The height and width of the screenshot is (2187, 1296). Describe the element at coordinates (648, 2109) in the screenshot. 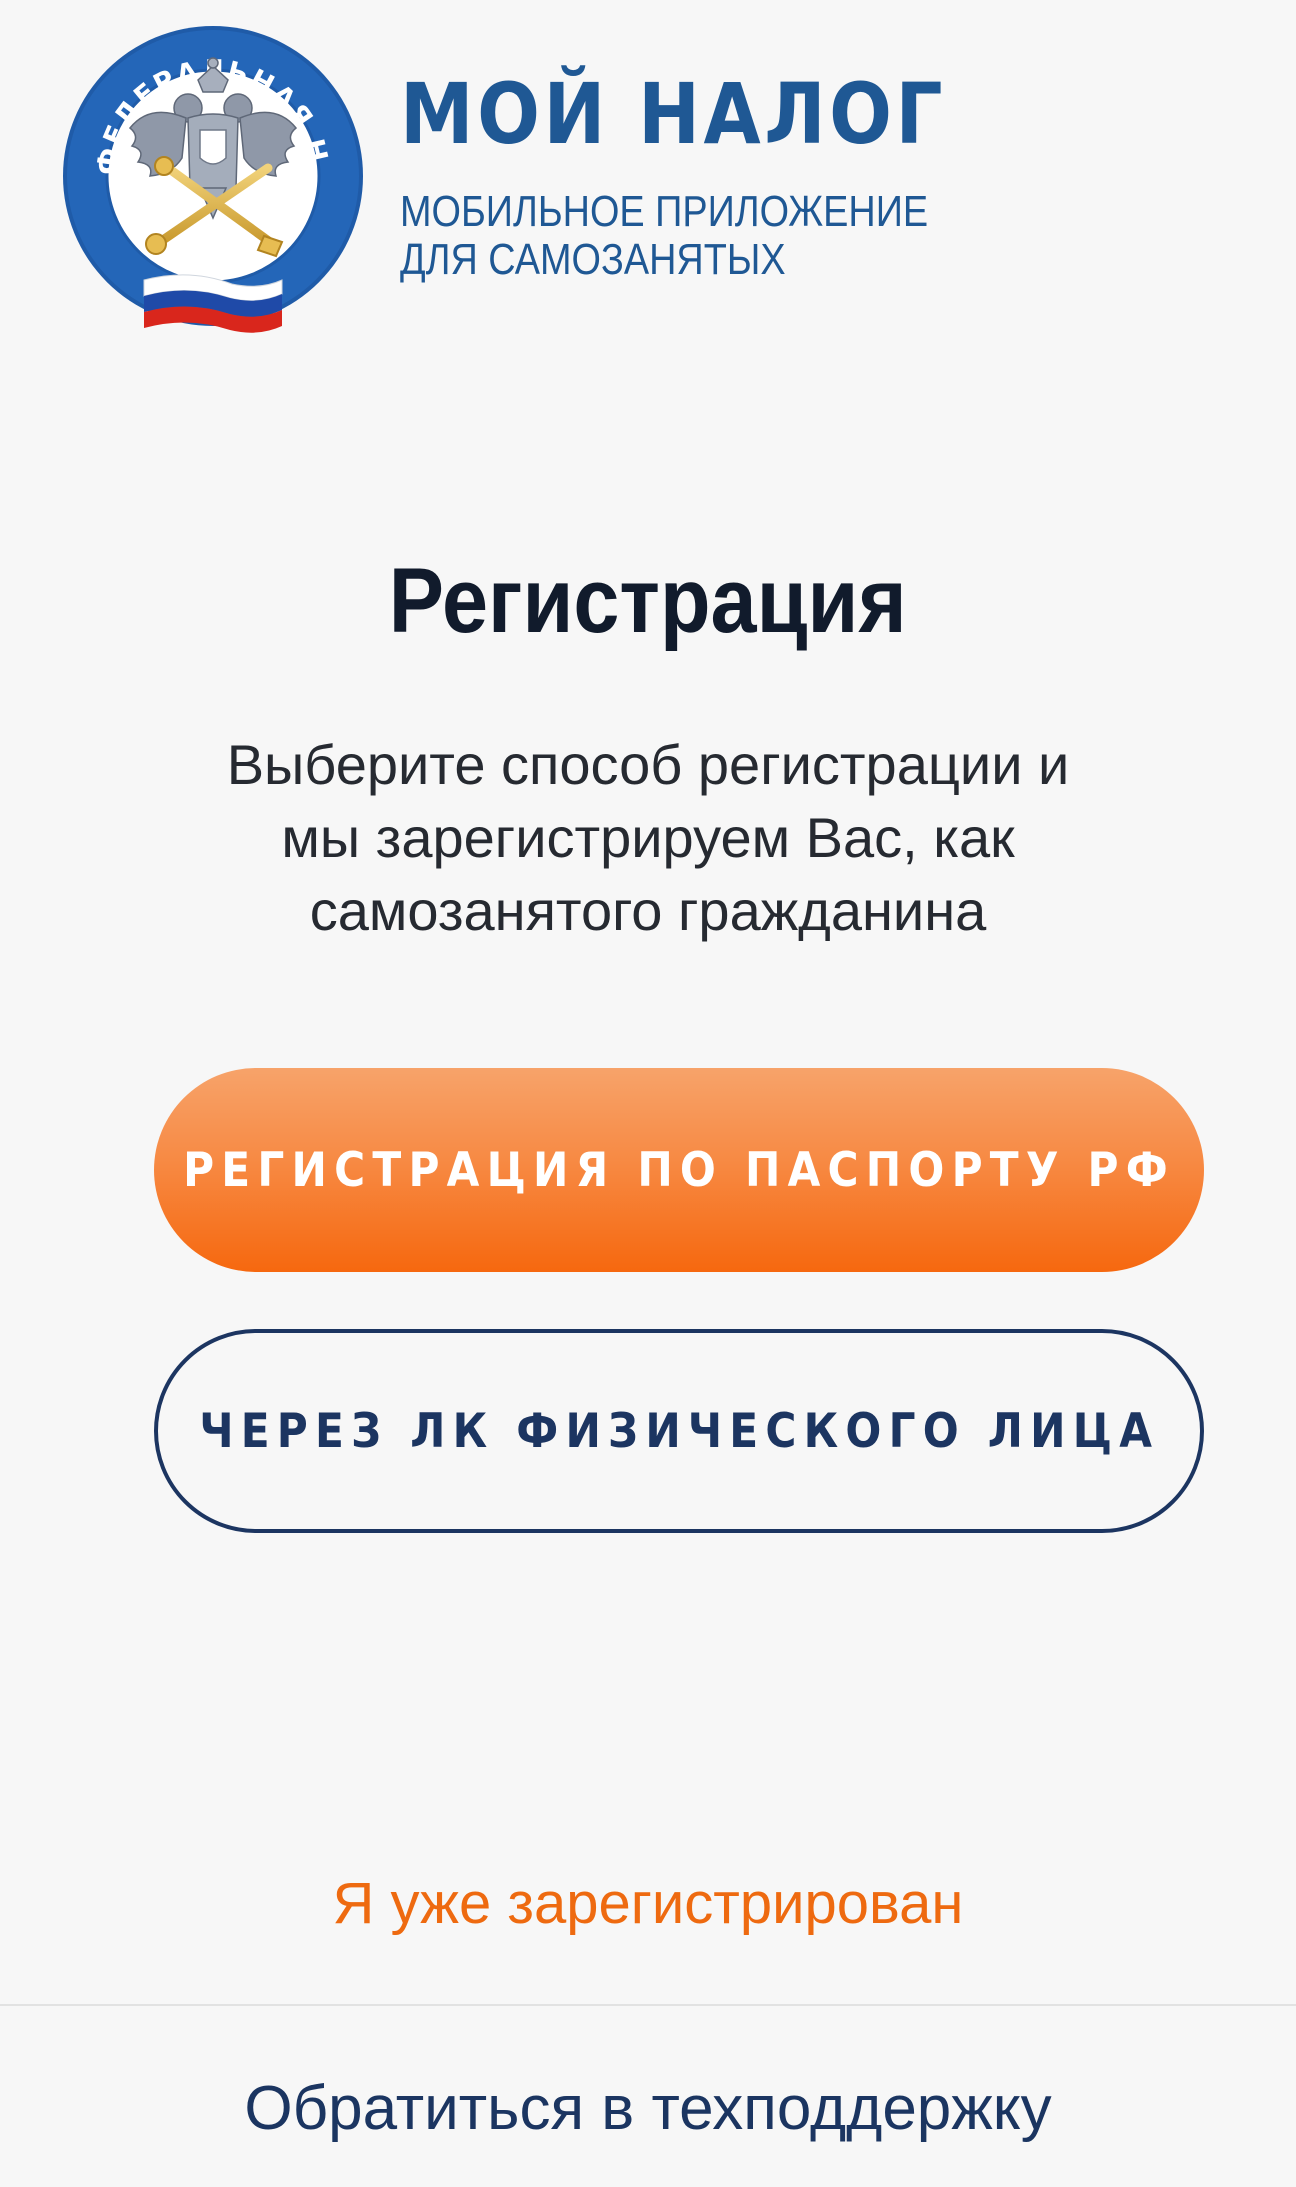

I see `contact-support-link: Обратиться в техподдержку` at that location.